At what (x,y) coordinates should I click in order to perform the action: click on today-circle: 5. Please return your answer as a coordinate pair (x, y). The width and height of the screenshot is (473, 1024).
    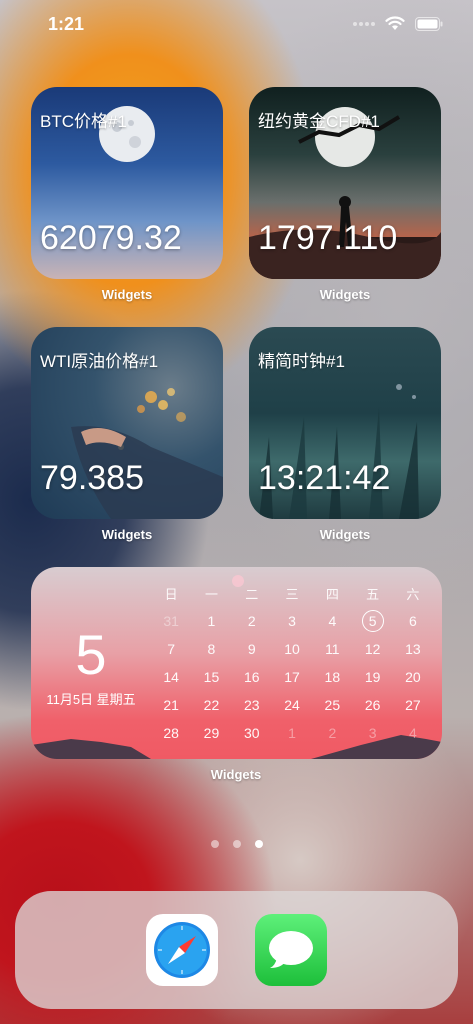
    Looking at the image, I should click on (372, 621).